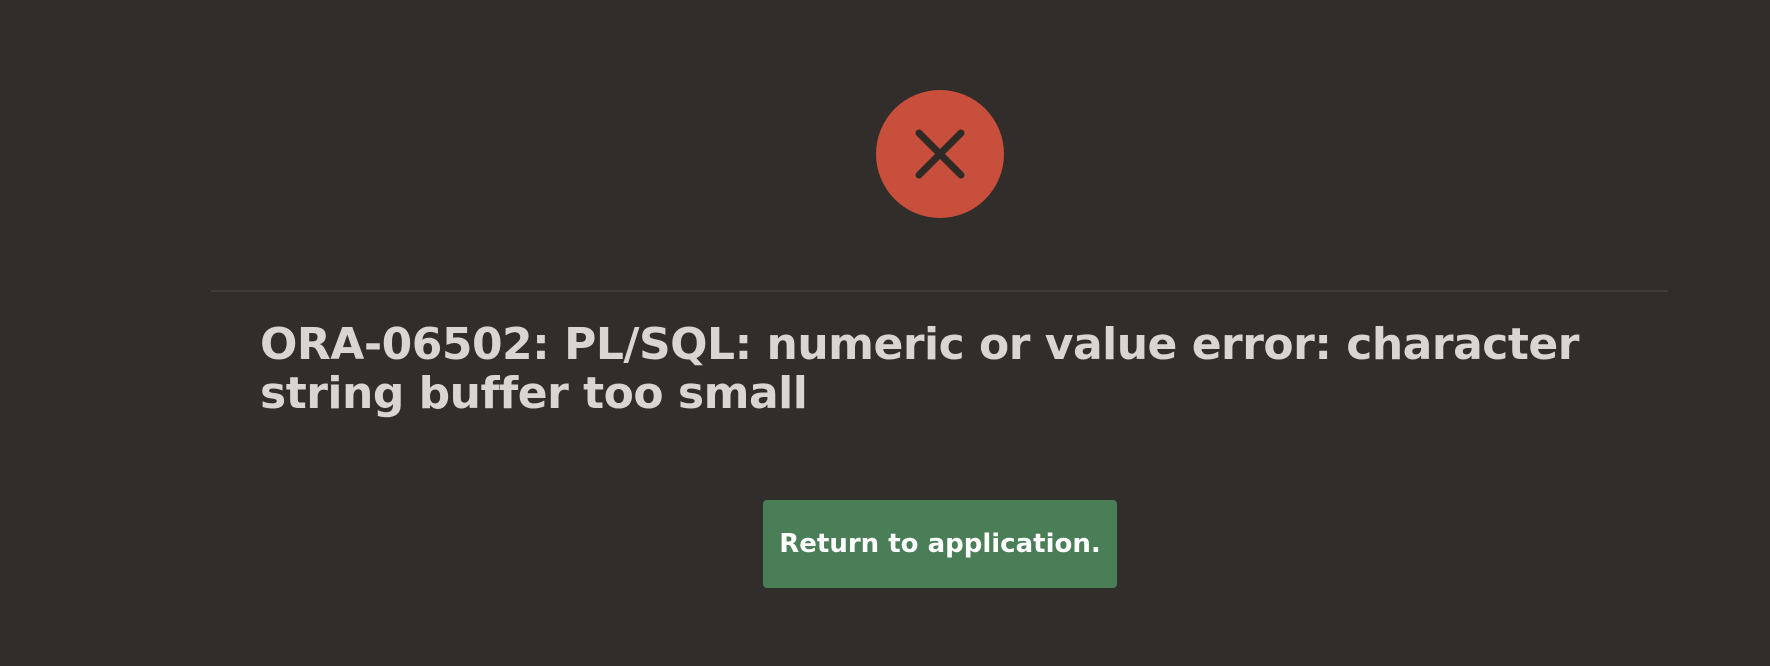 The image size is (1770, 666). Describe the element at coordinates (940, 544) in the screenshot. I see `return-to-application-button: Return to application.` at that location.